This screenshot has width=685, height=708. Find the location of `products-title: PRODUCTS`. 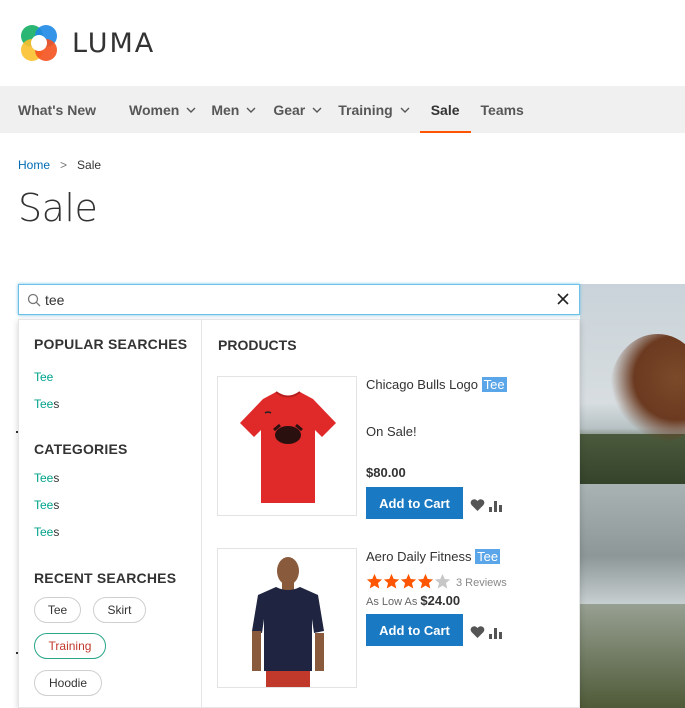

products-title: PRODUCTS is located at coordinates (257, 345).